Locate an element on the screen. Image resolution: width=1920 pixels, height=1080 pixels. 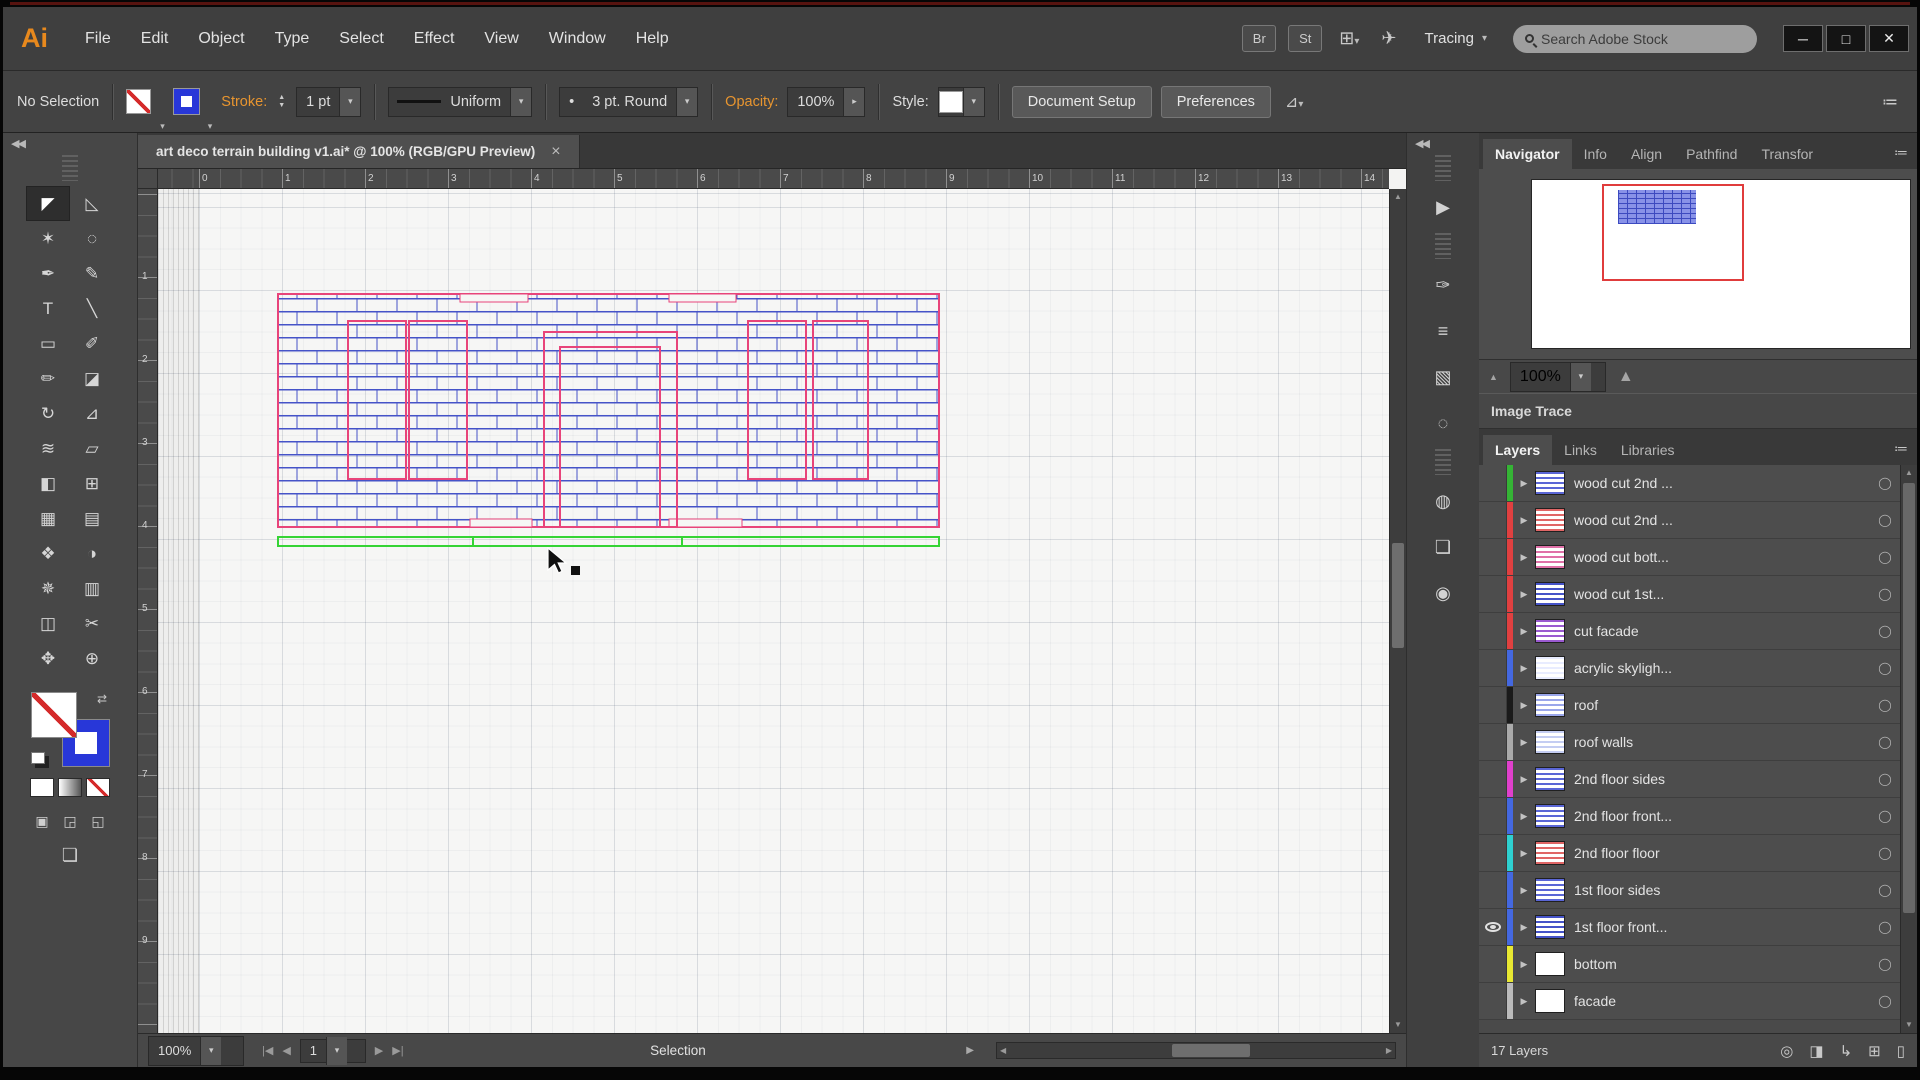
none-button is located at coordinates (98, 787).